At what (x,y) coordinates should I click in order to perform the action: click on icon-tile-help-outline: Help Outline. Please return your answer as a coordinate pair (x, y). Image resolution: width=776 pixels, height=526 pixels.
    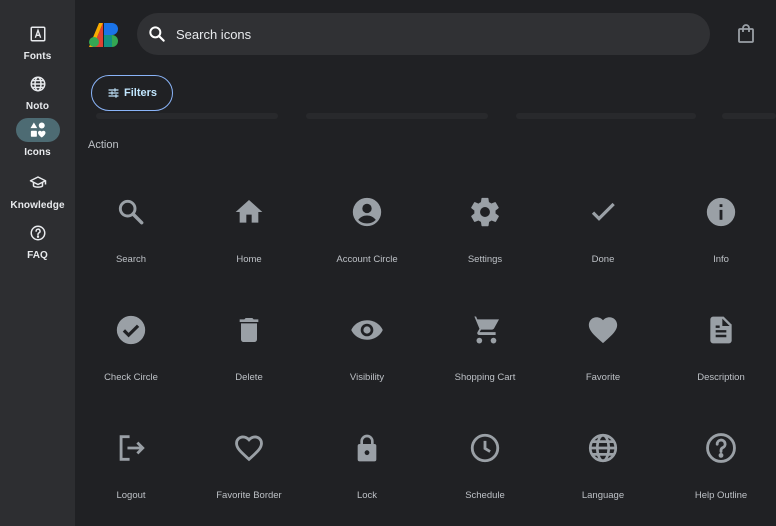
    Looking at the image, I should click on (719, 464).